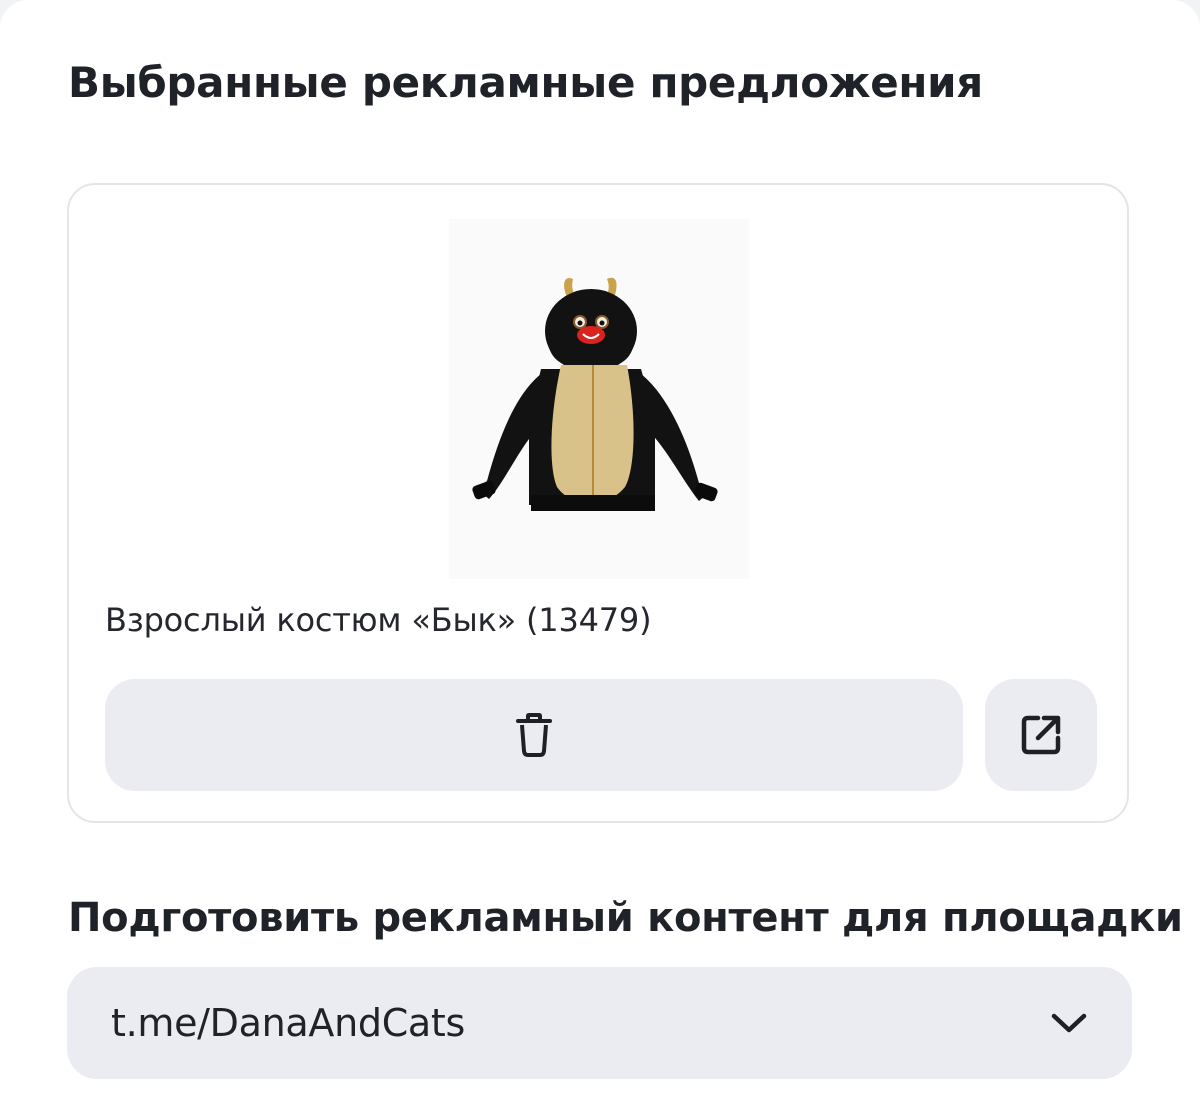  What do you see at coordinates (1069, 1023) in the screenshot?
I see `chevron-down-icon` at bounding box center [1069, 1023].